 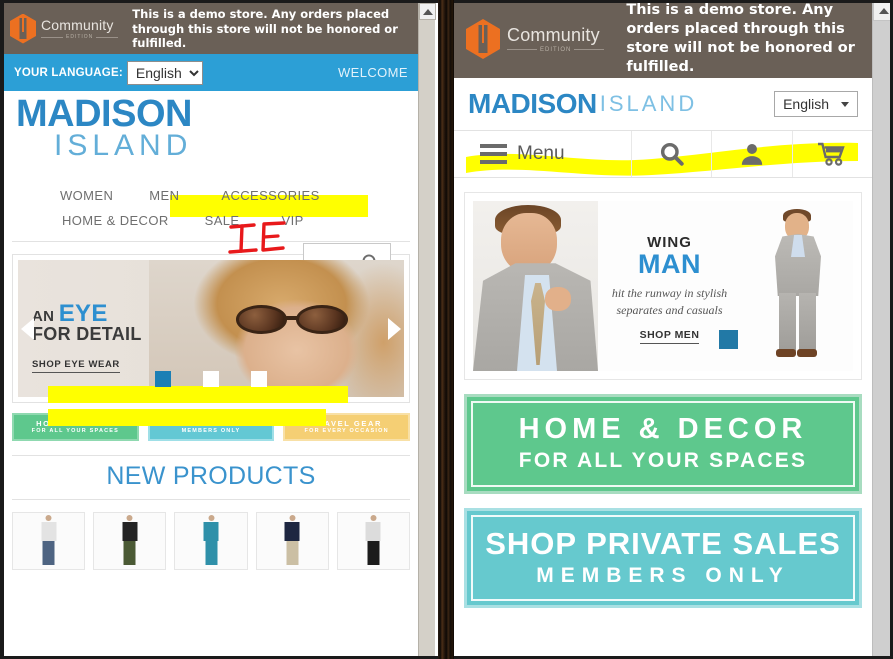 I want to click on promo-tile-home-decor: HOME & DECOR FOR ALL YOUR SPACES, so click(x=75, y=427).